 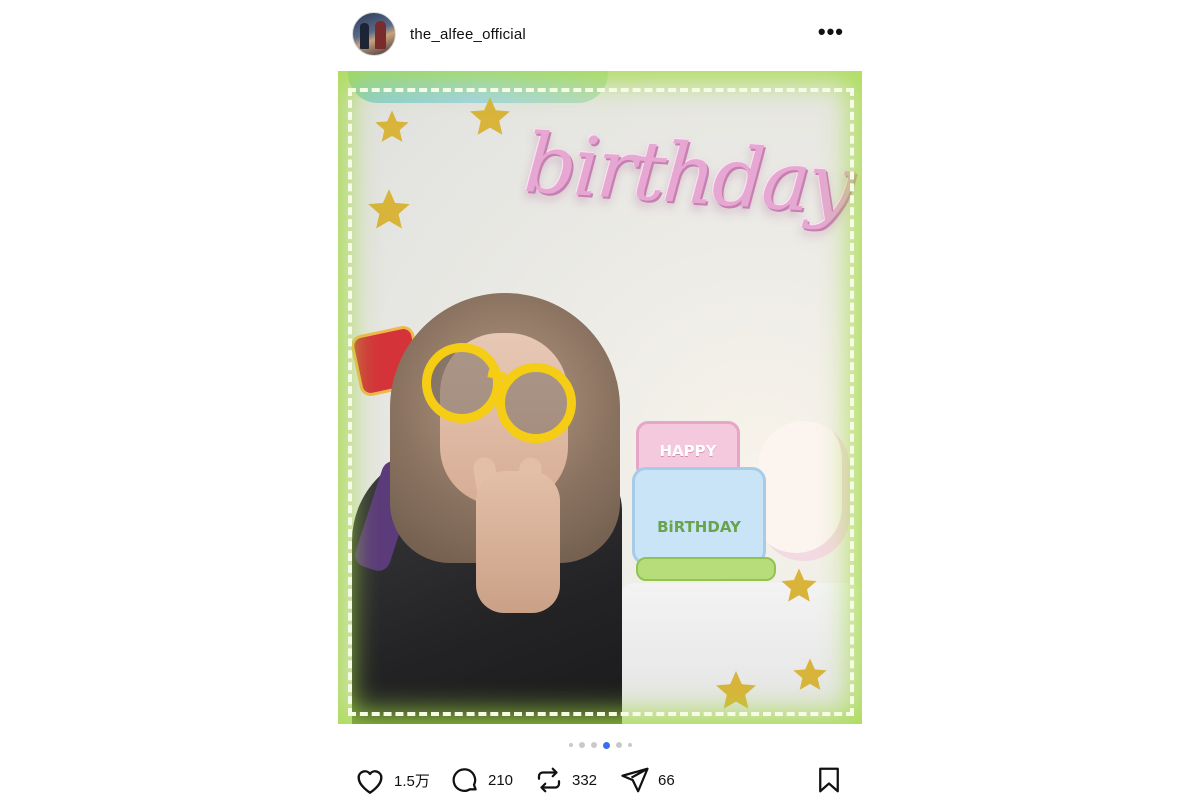 What do you see at coordinates (370, 782) in the screenshot?
I see `heart-icon` at bounding box center [370, 782].